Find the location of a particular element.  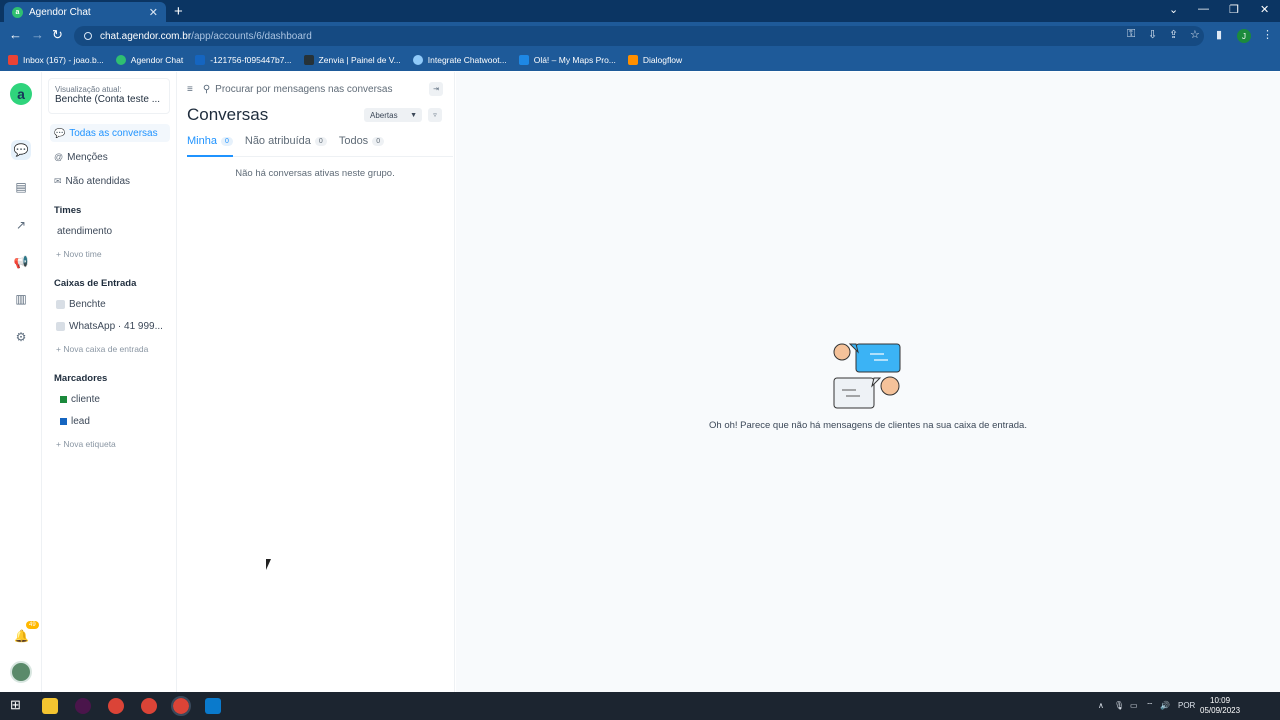

browser-tabstrip: a Agendor Chat ✕ + ⌄ — ❐ ✕ is located at coordinates (640, 11).